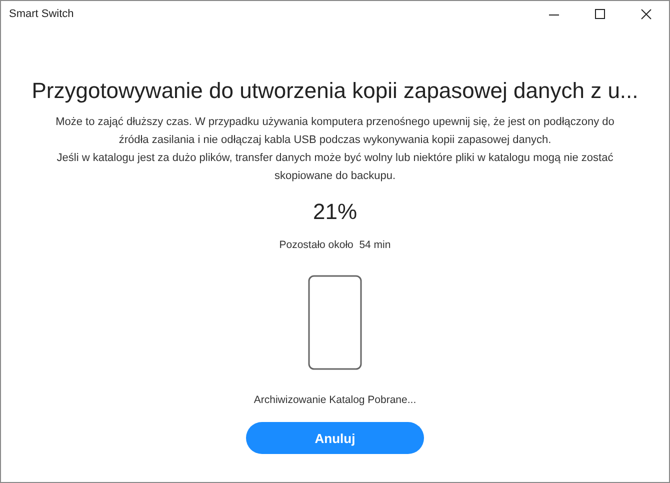 This screenshot has height=483, width=670. What do you see at coordinates (646, 14) in the screenshot?
I see `close-icon` at bounding box center [646, 14].